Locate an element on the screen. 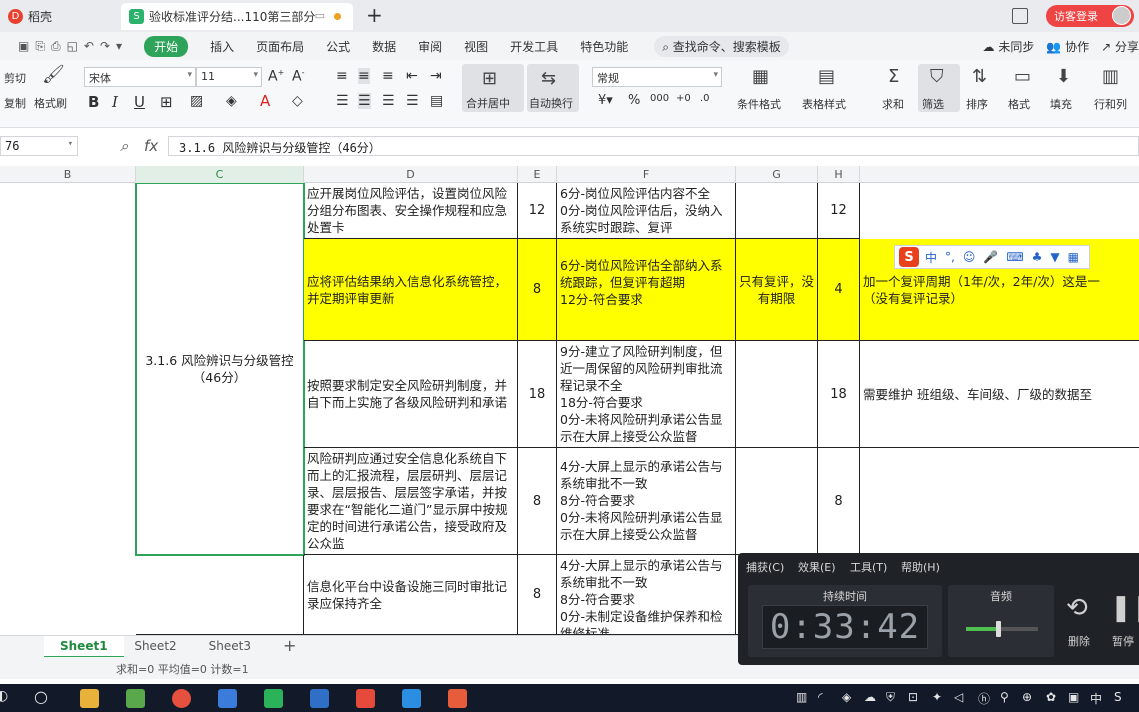  tab-start: 开始 is located at coordinates (166, 46).